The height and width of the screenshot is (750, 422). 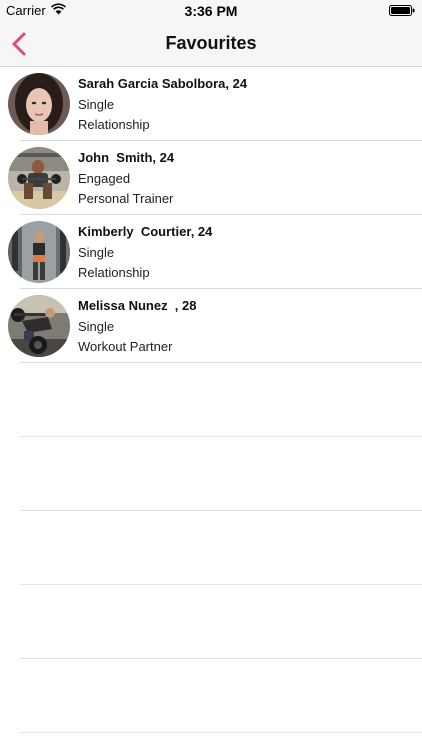 What do you see at coordinates (137, 305) in the screenshot?
I see `favourite-name: Melissa Nunez , 28` at bounding box center [137, 305].